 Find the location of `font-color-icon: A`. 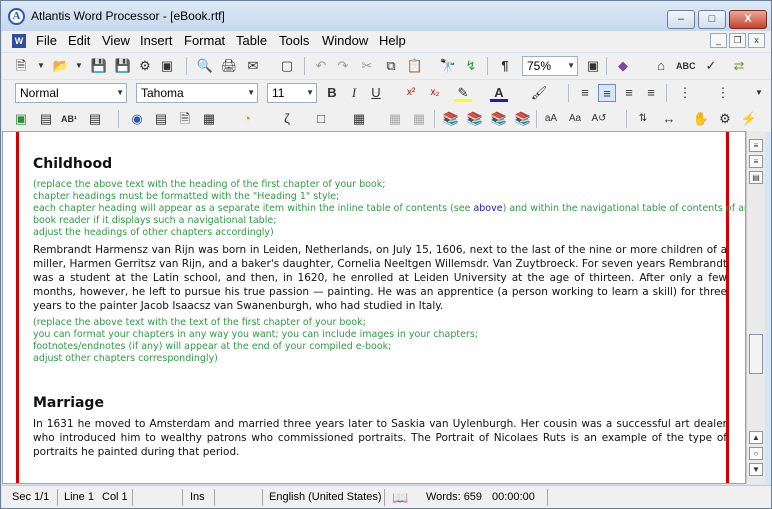

font-color-icon: A is located at coordinates (499, 93).